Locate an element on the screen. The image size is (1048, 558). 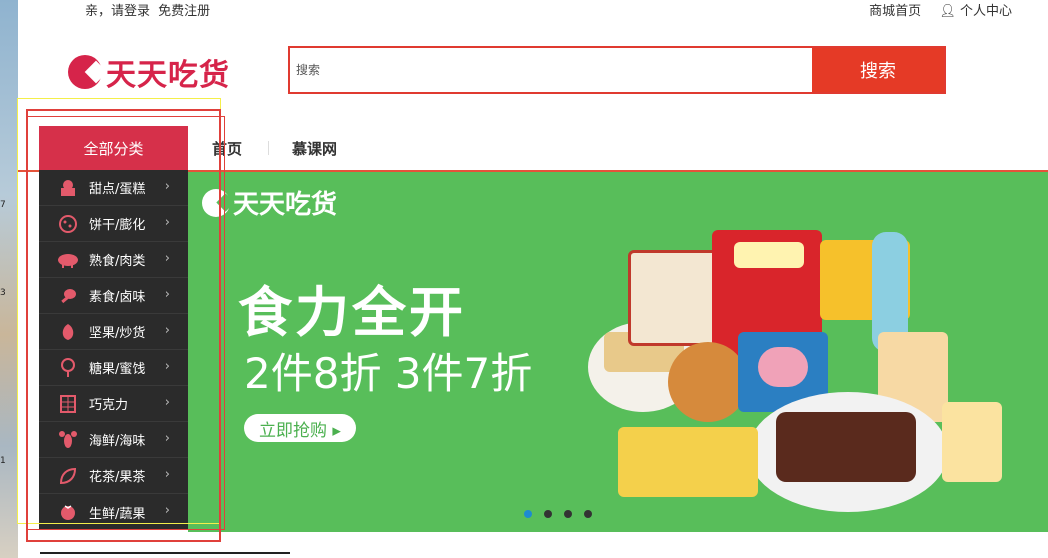
pig-face is located at coordinates (783, 367).